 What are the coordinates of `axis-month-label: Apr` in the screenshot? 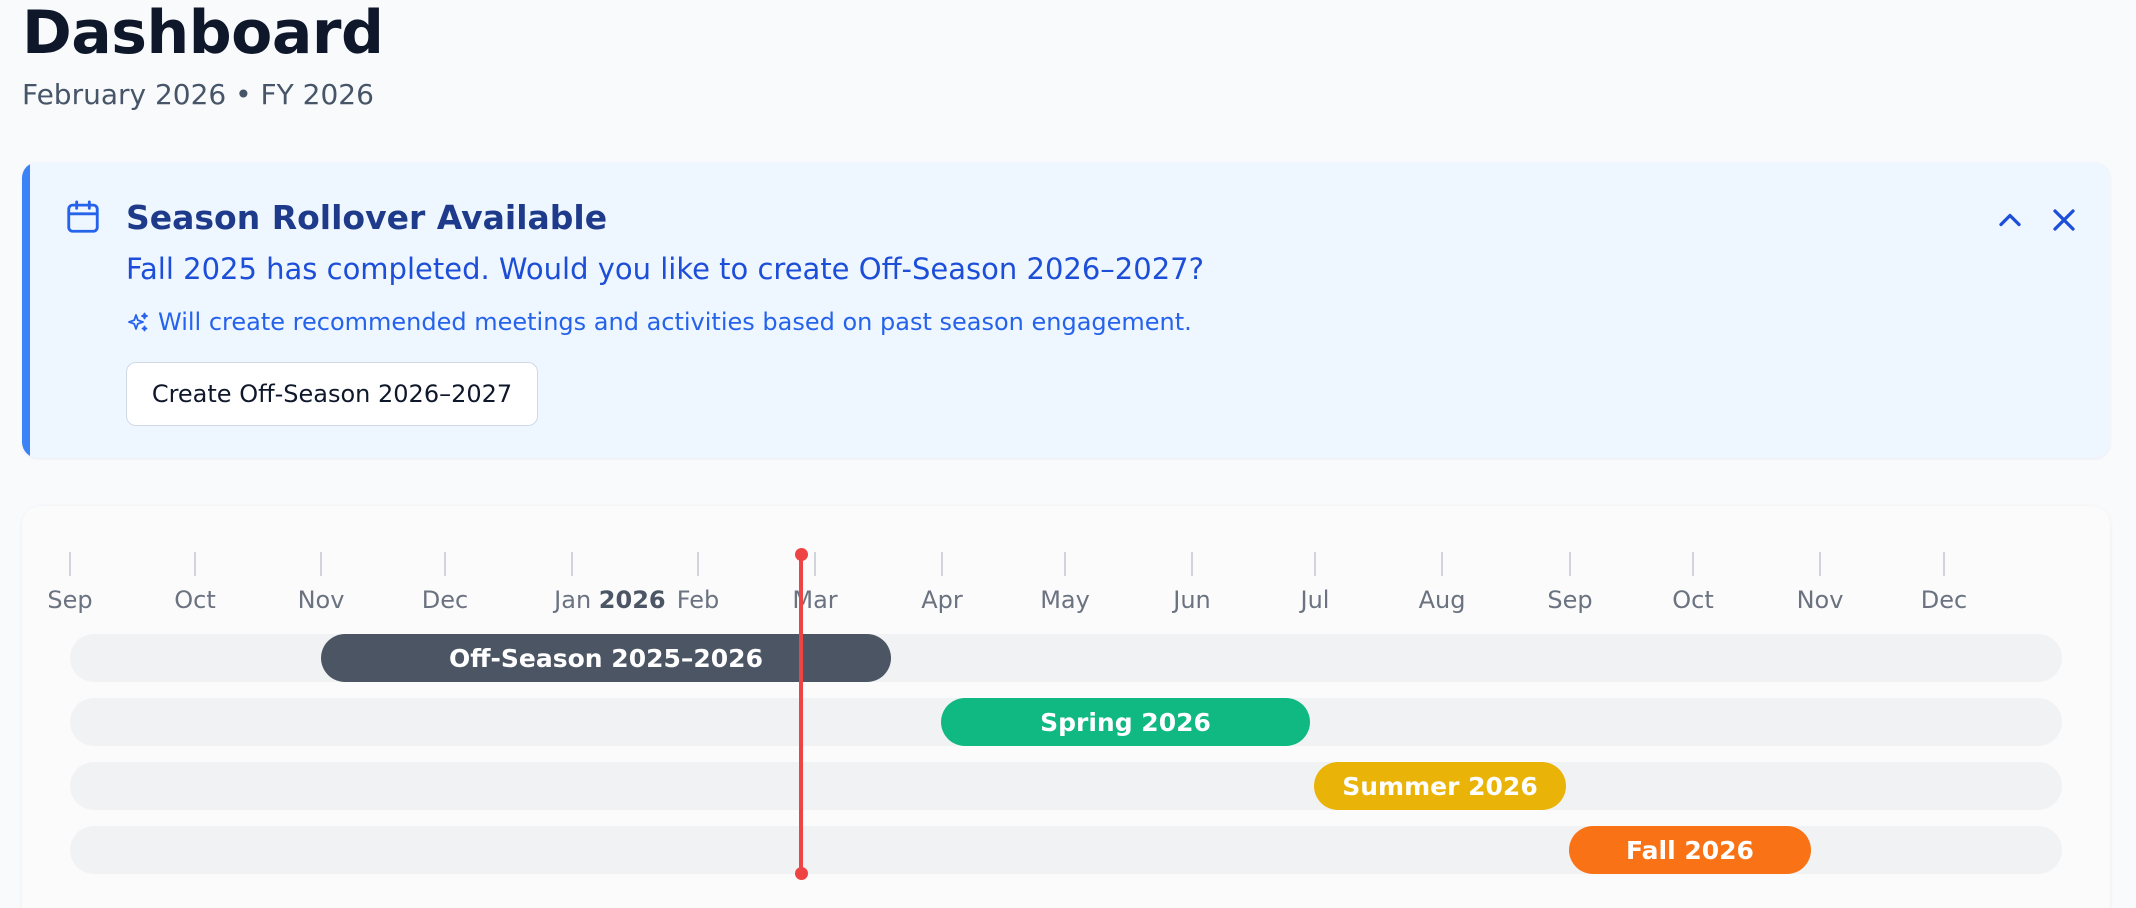 It's located at (942, 600).